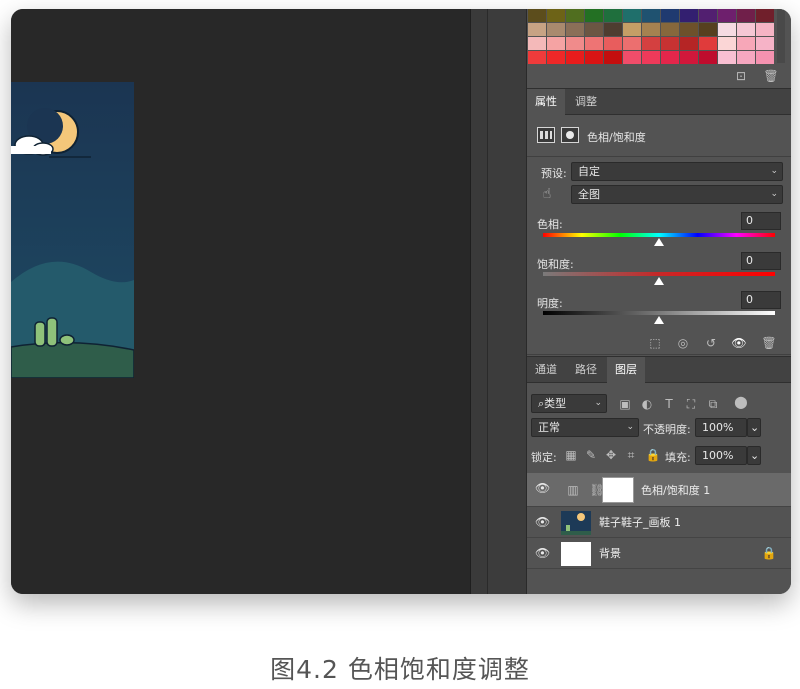 This screenshot has height=689, width=800. Describe the element at coordinates (591, 455) in the screenshot. I see `lock-image-icon: ✎` at that location.